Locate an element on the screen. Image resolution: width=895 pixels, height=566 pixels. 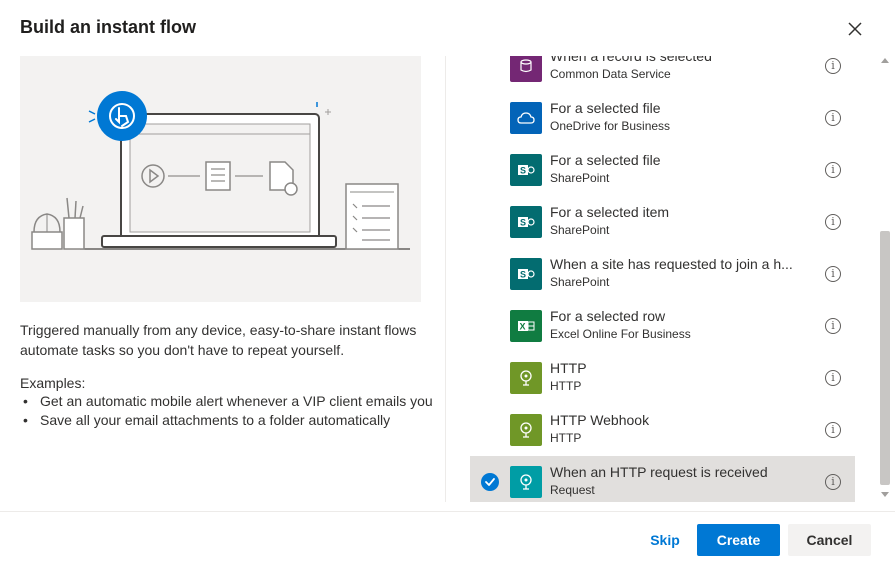
scroll-up-arrow-icon is located at coordinates (885, 60).